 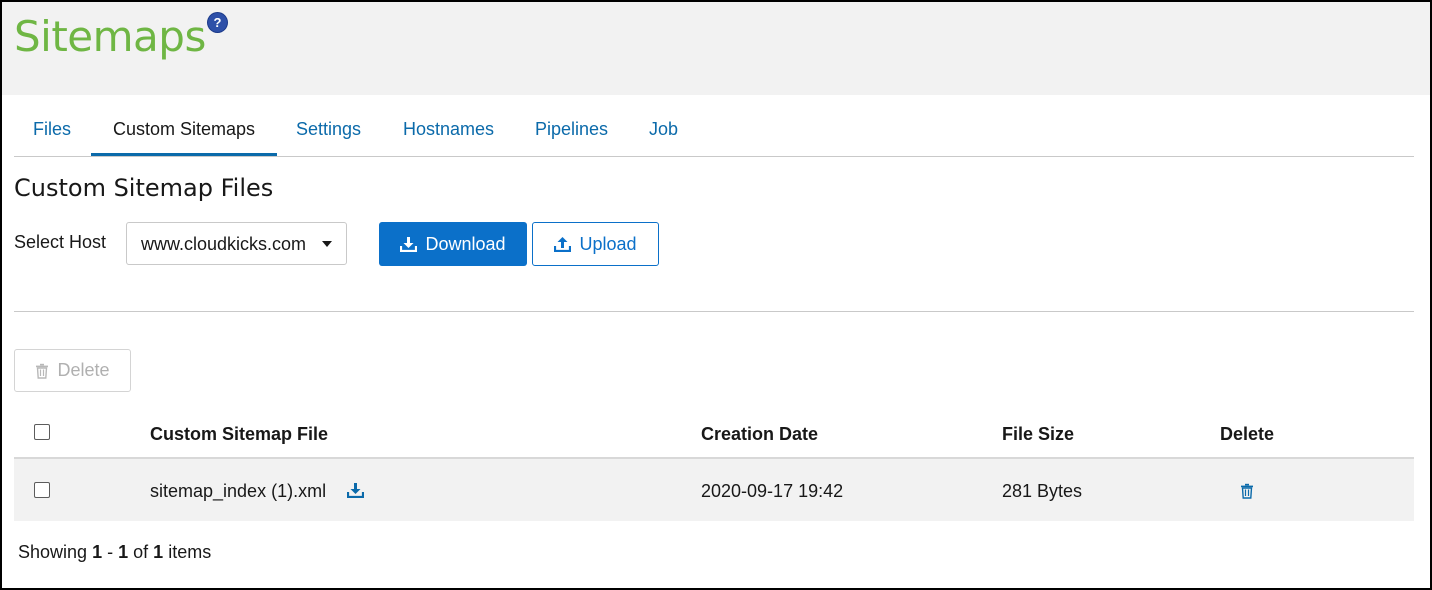 I want to click on download-button-label: Download, so click(x=465, y=243).